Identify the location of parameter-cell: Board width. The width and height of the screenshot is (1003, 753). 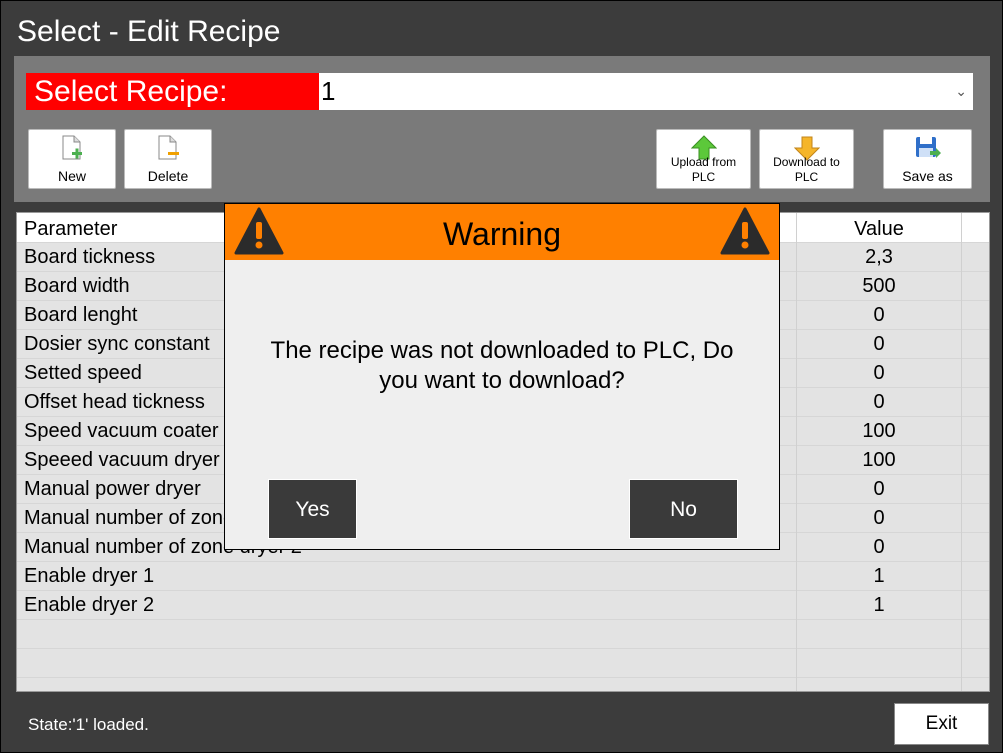
(77, 286).